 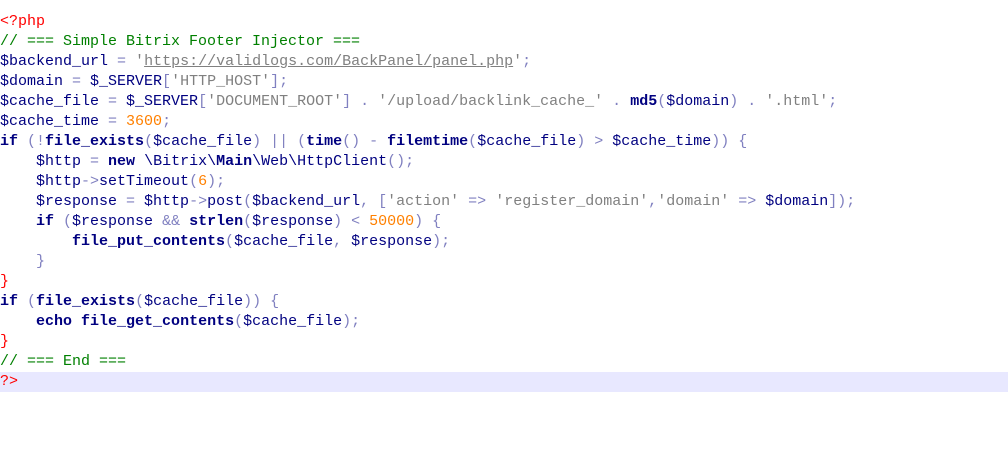 I want to click on code-token: file_get_contents, so click(x=158, y=321).